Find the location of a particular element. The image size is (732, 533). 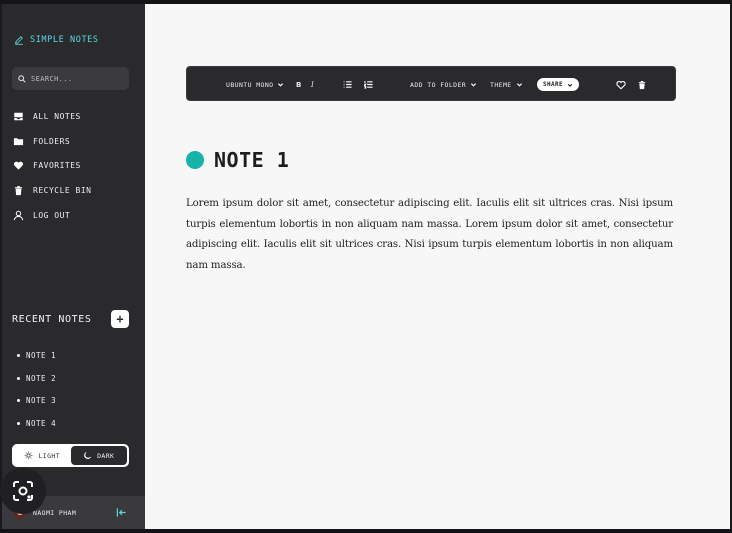

search-icon is located at coordinates (22, 78).